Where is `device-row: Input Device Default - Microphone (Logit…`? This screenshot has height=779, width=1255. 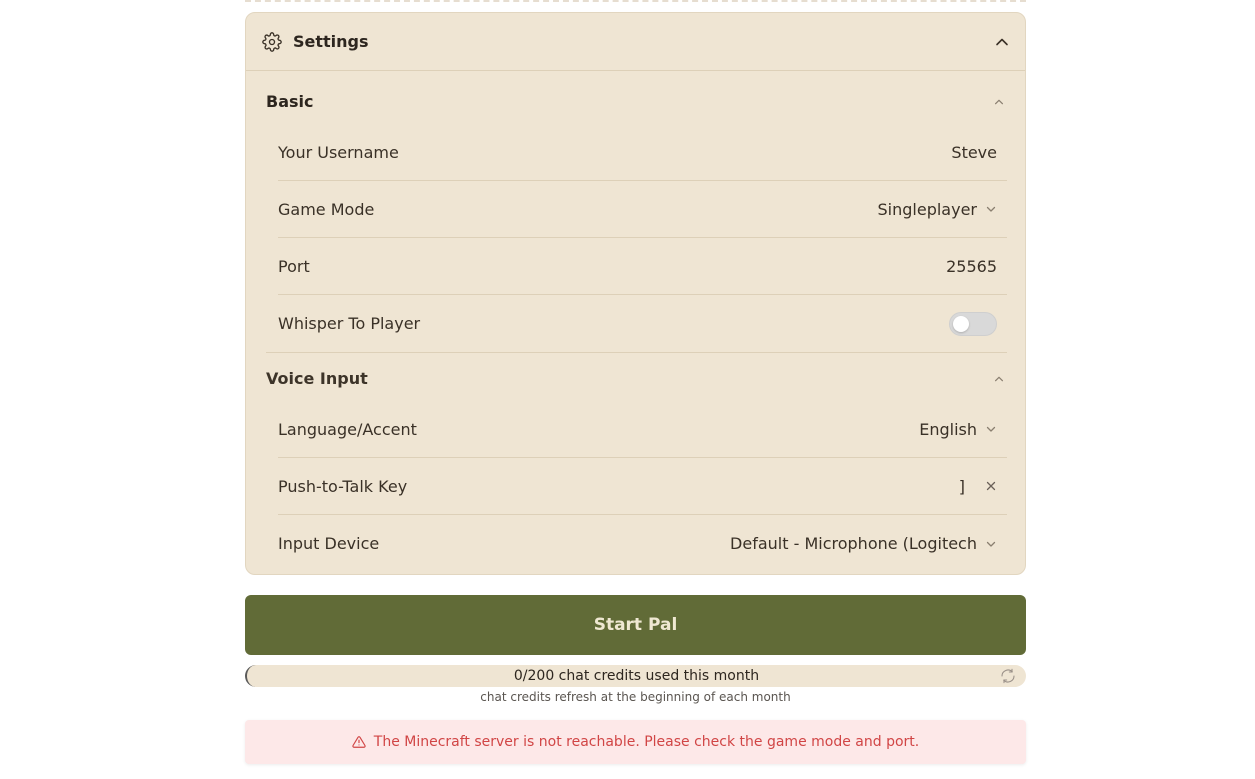 device-row: Input Device Default - Microphone (Logit… is located at coordinates (642, 543).